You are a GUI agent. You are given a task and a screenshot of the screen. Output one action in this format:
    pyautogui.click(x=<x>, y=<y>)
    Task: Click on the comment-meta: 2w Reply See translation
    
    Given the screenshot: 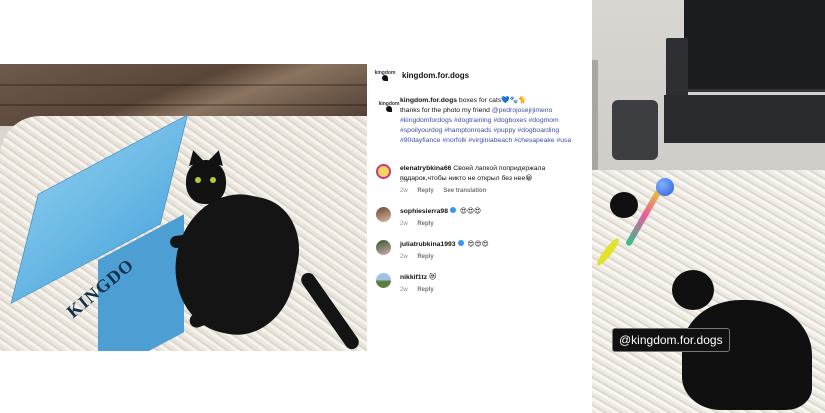 What is the action you would take?
    pyautogui.click(x=447, y=191)
    